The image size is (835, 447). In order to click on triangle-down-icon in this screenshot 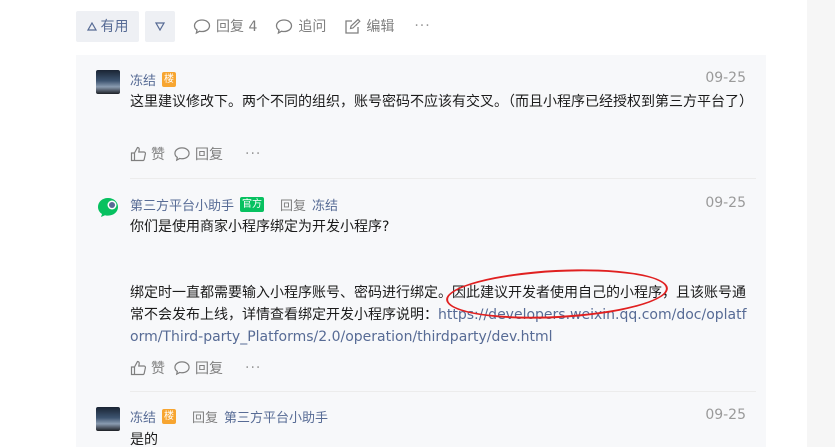, I will do `click(160, 26)`.